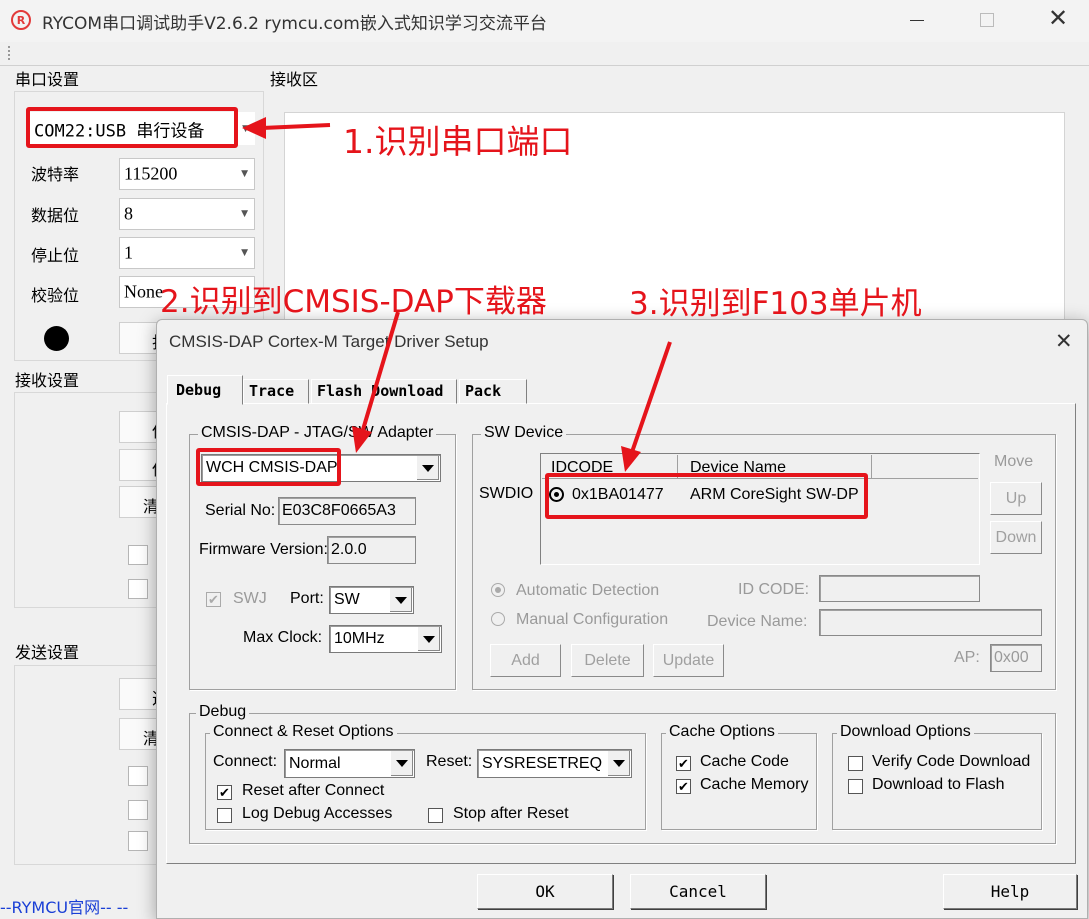 Image resolution: width=1089 pixels, height=919 pixels. What do you see at coordinates (458, 141) in the screenshot?
I see `annotation-1: 1.识别串口端口` at bounding box center [458, 141].